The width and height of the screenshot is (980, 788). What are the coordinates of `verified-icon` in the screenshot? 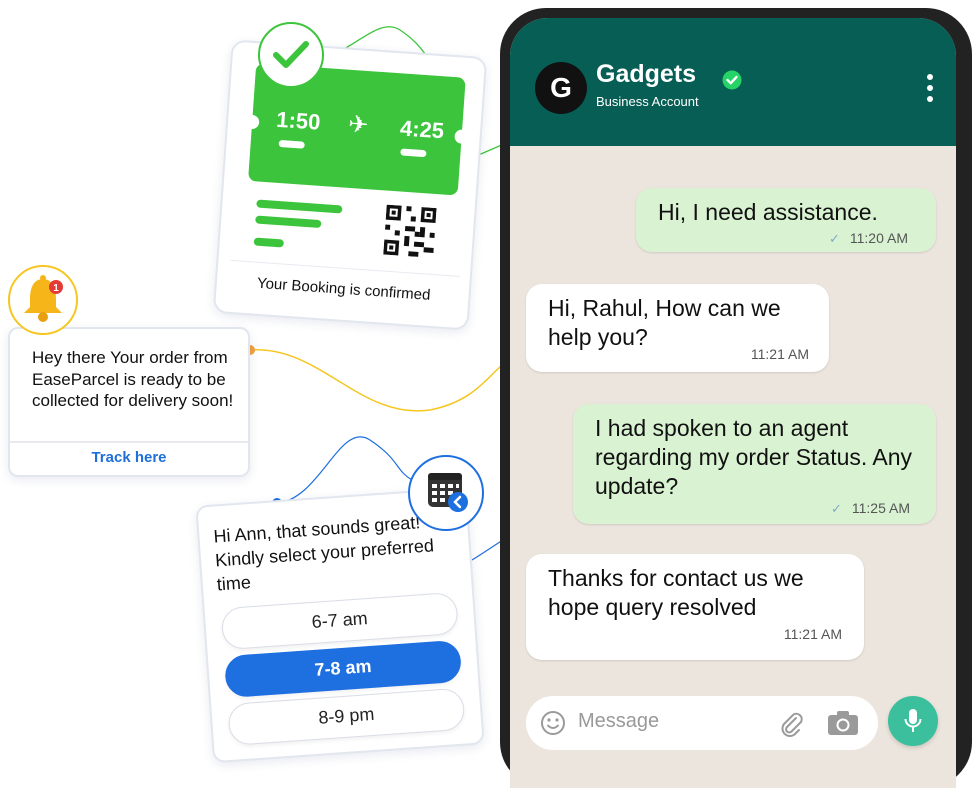 It's located at (732, 80).